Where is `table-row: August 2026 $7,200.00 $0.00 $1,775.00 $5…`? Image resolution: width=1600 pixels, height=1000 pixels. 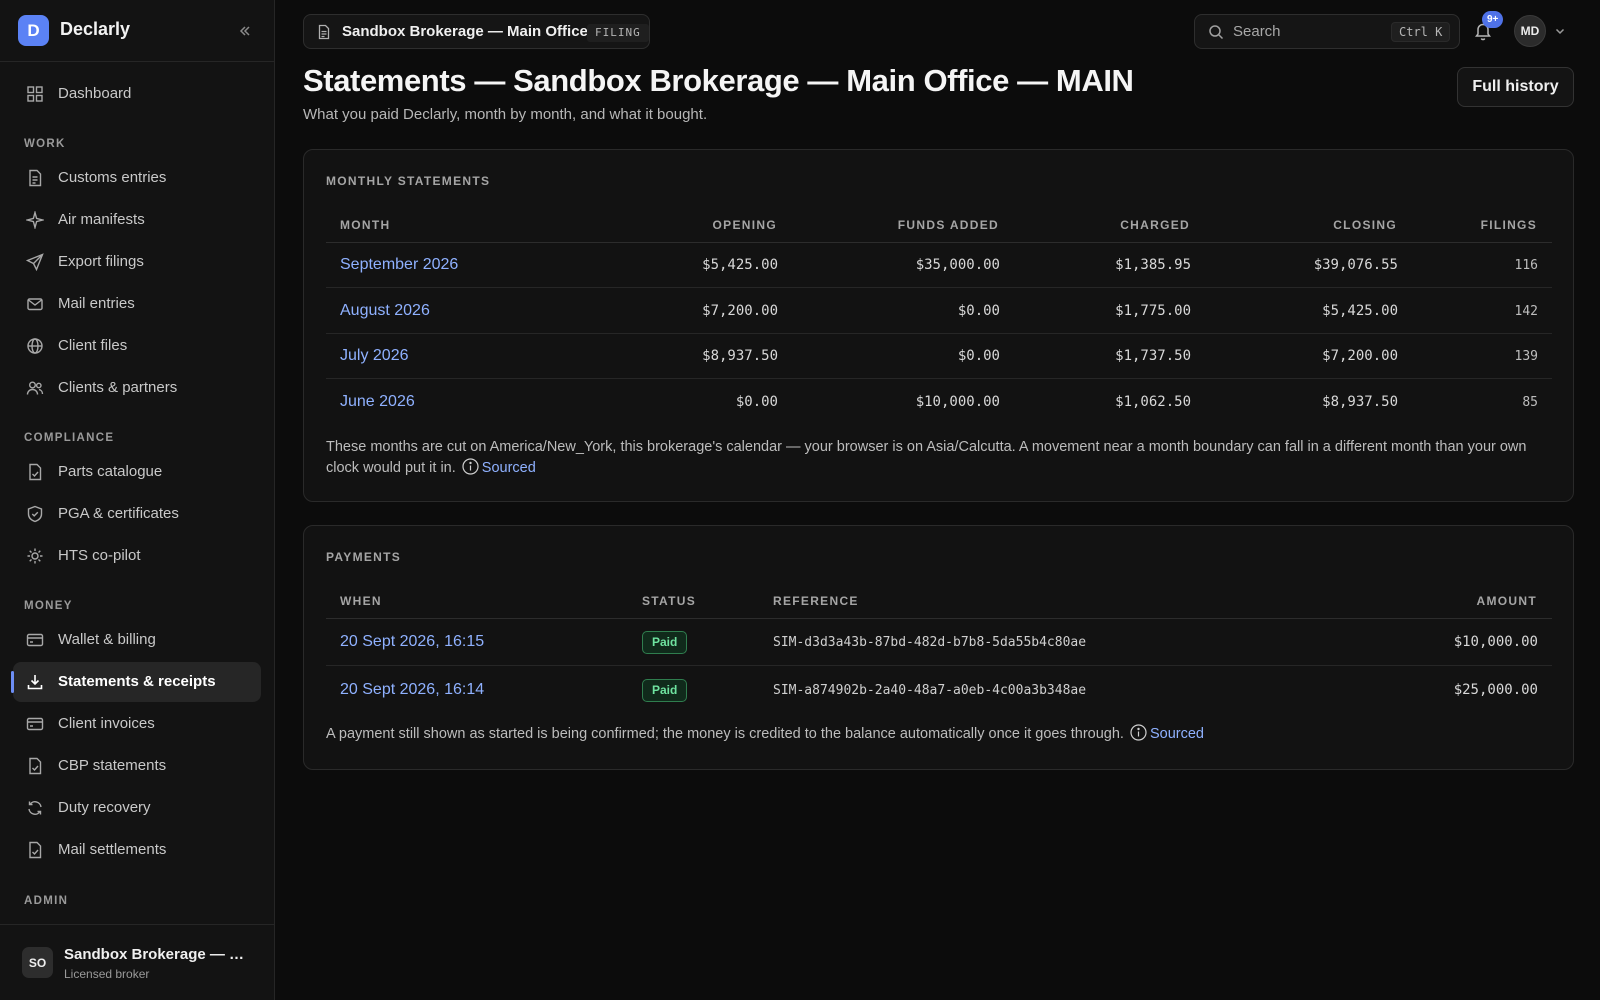 table-row: August 2026 $7,200.00 $0.00 $1,775.00 $5… is located at coordinates (939, 311).